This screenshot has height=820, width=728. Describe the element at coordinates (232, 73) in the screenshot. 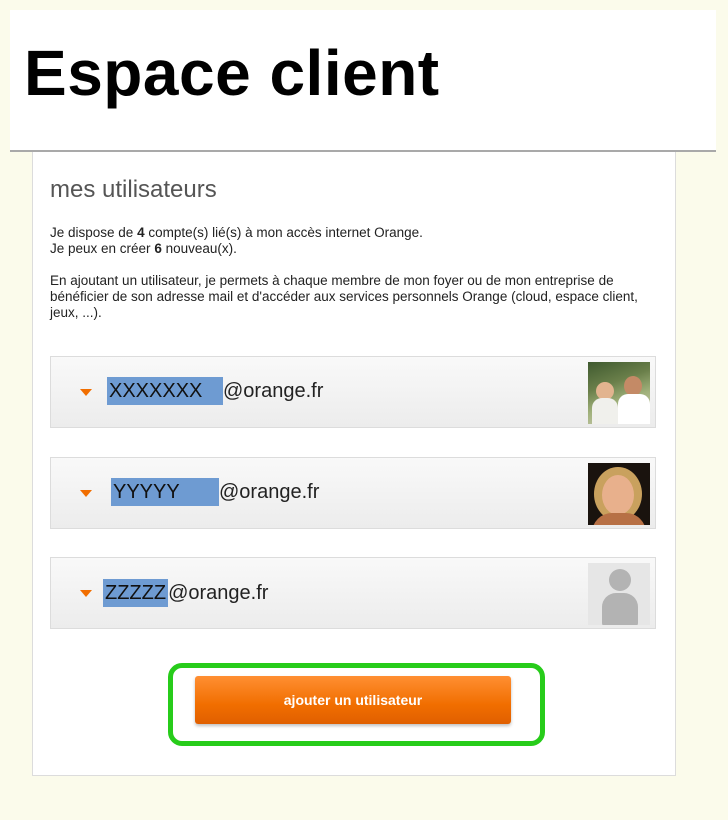

I see `page-title: Espace client` at that location.